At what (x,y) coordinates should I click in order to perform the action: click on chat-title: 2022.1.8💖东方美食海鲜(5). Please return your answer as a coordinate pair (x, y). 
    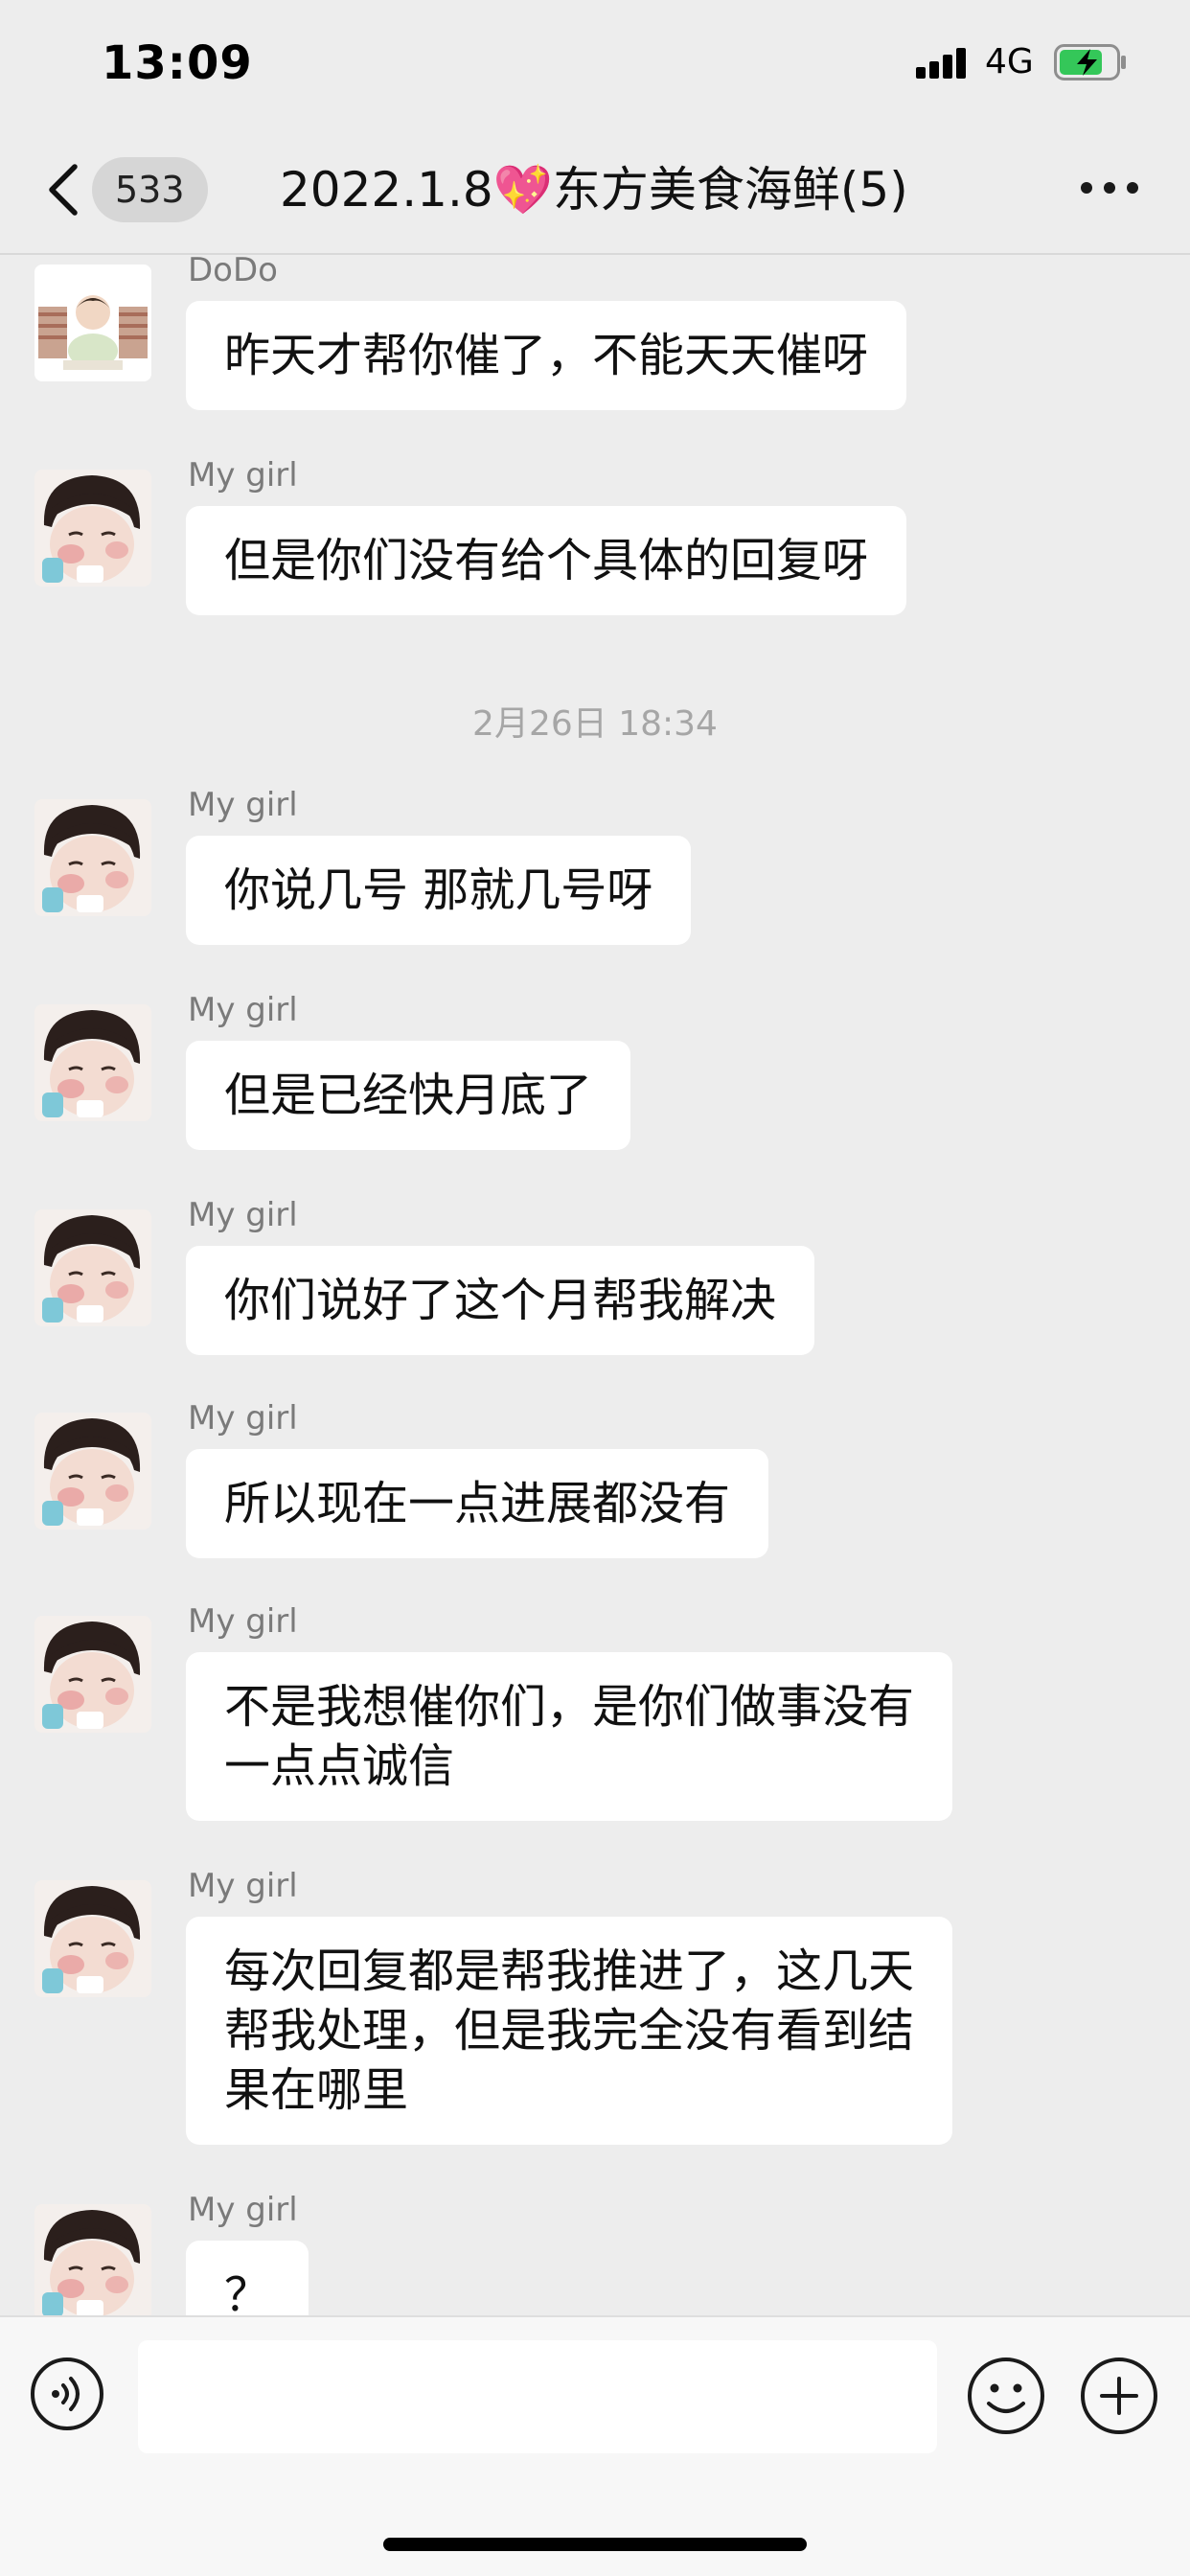
    Looking at the image, I should click on (594, 190).